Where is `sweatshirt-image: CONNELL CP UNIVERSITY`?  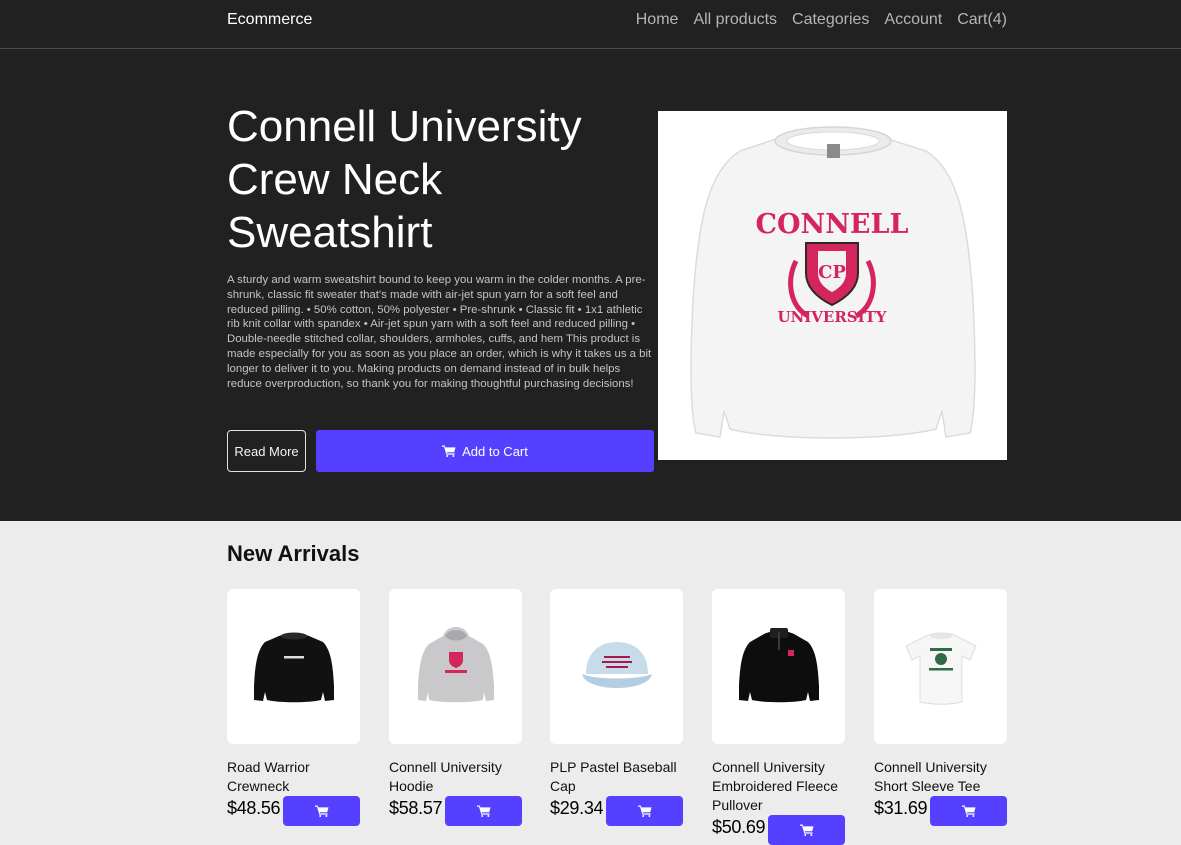 sweatshirt-image: CONNELL CP UNIVERSITY is located at coordinates (832, 285).